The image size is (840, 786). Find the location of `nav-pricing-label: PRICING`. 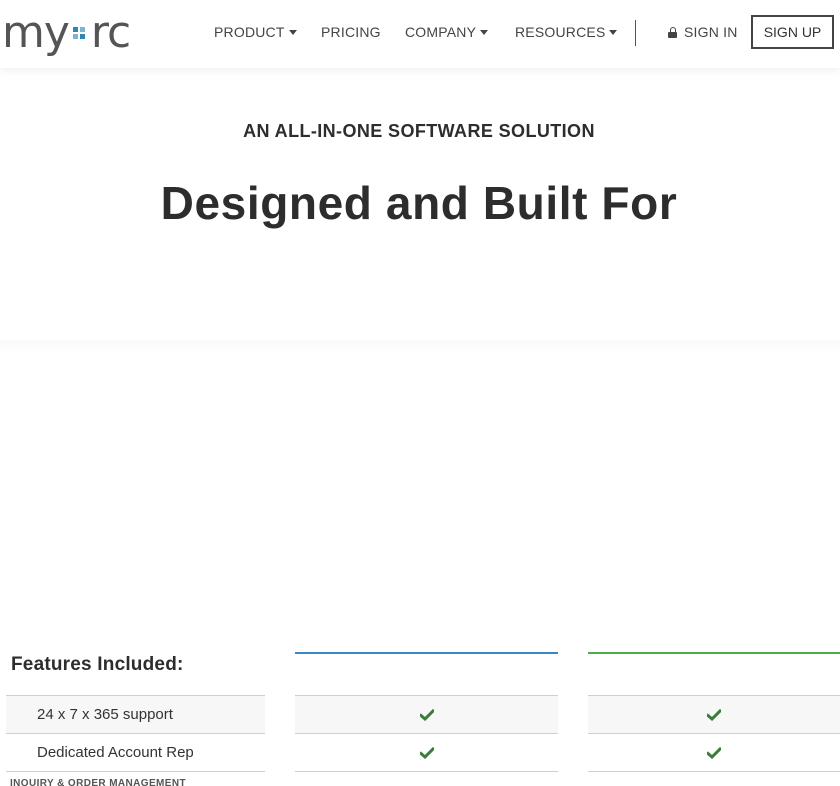

nav-pricing-label: PRICING is located at coordinates (351, 32).